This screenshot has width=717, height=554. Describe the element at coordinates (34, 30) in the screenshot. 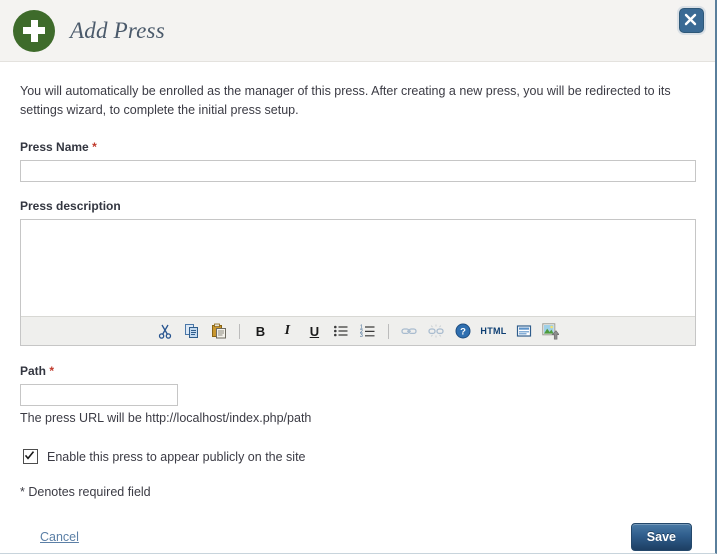

I see `plus-circle-icon` at that location.